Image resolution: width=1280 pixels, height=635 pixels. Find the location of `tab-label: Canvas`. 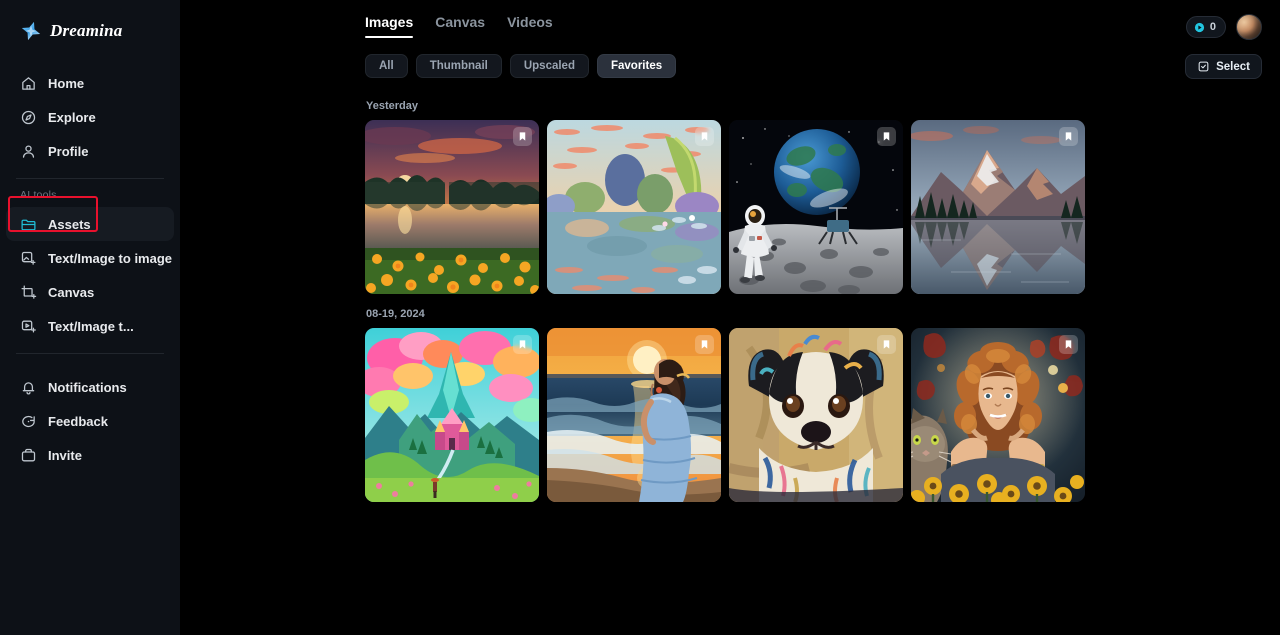

tab-label: Canvas is located at coordinates (460, 22).